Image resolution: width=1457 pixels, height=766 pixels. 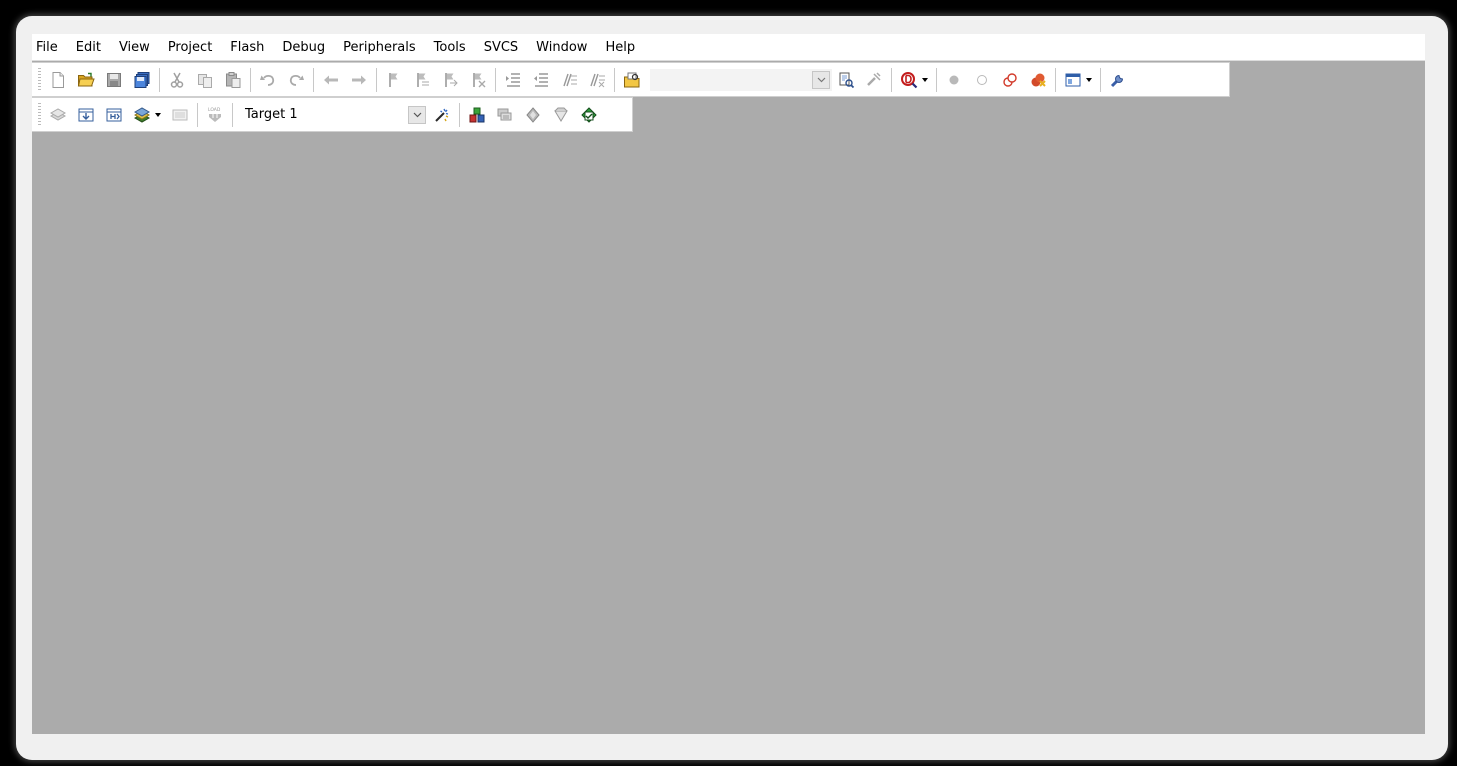 I want to click on select-packs-icon, so click(x=505, y=115).